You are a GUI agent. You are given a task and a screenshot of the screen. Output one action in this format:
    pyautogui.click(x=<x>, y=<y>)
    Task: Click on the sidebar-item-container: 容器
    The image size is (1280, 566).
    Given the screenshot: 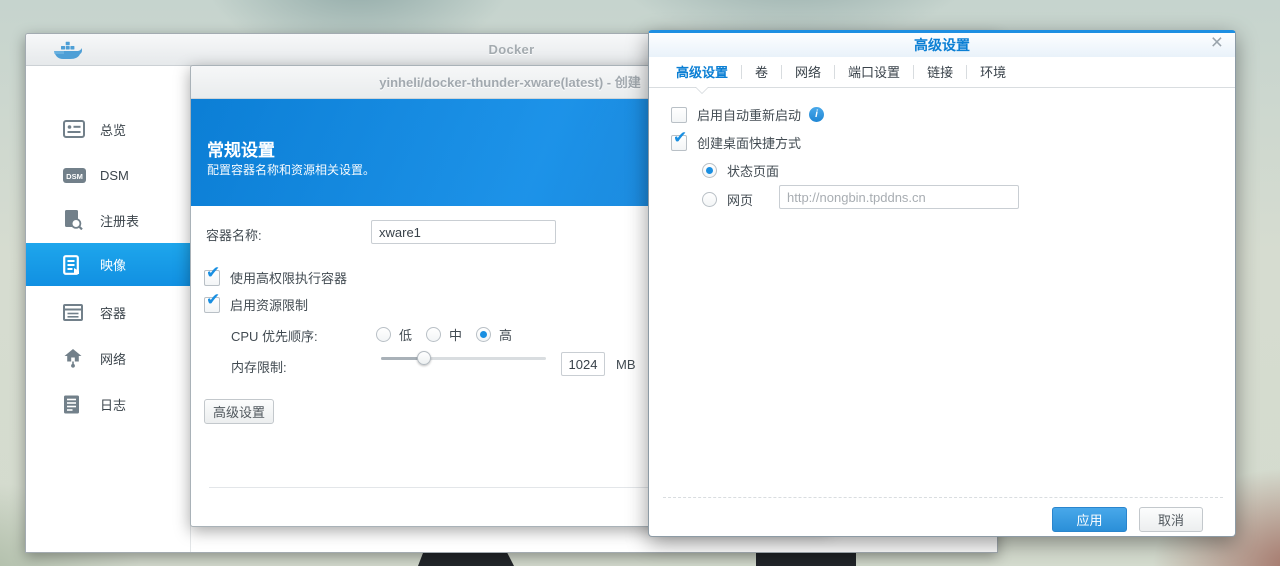 What is the action you would take?
    pyautogui.click(x=108, y=312)
    